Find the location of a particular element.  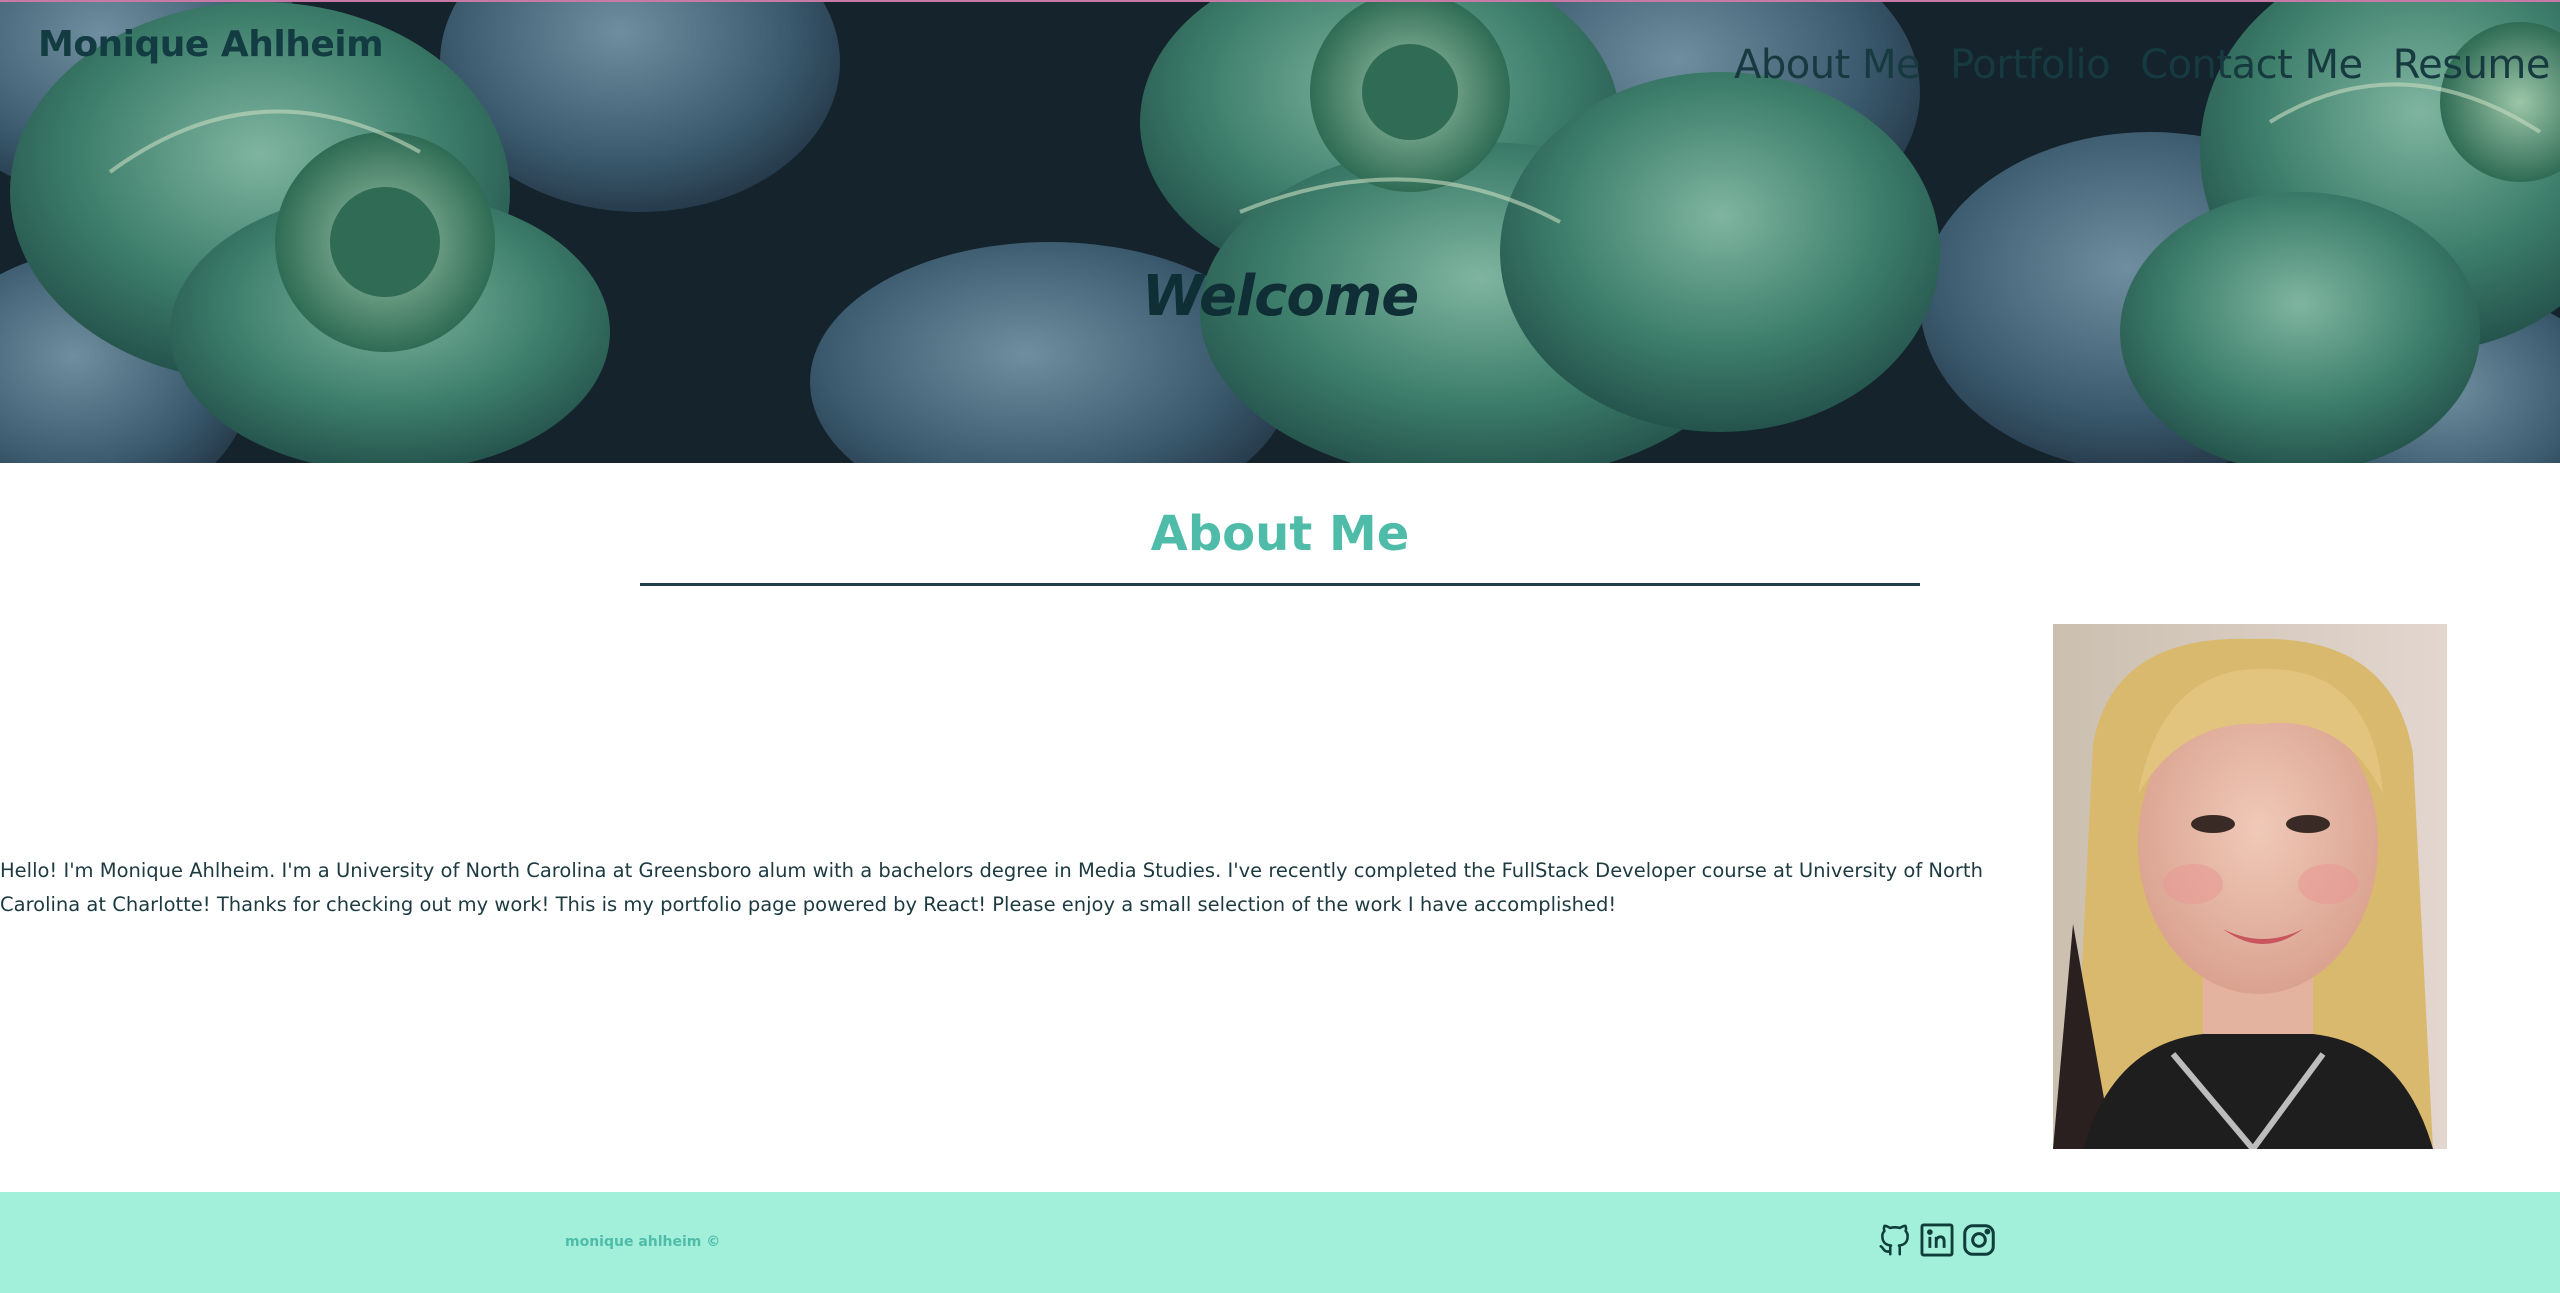

footer: monique ahlheim © is located at coordinates (1280, 1242).